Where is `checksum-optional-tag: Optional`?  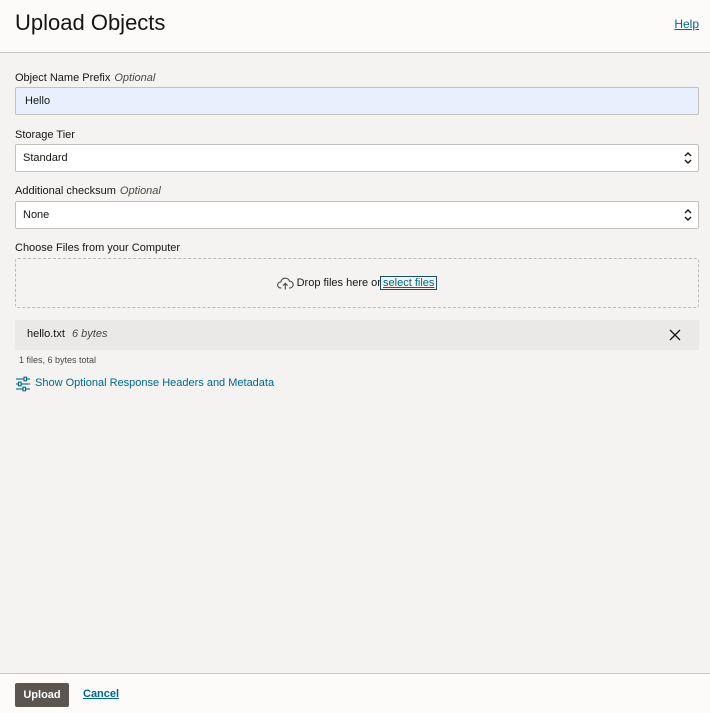 checksum-optional-tag: Optional is located at coordinates (140, 191).